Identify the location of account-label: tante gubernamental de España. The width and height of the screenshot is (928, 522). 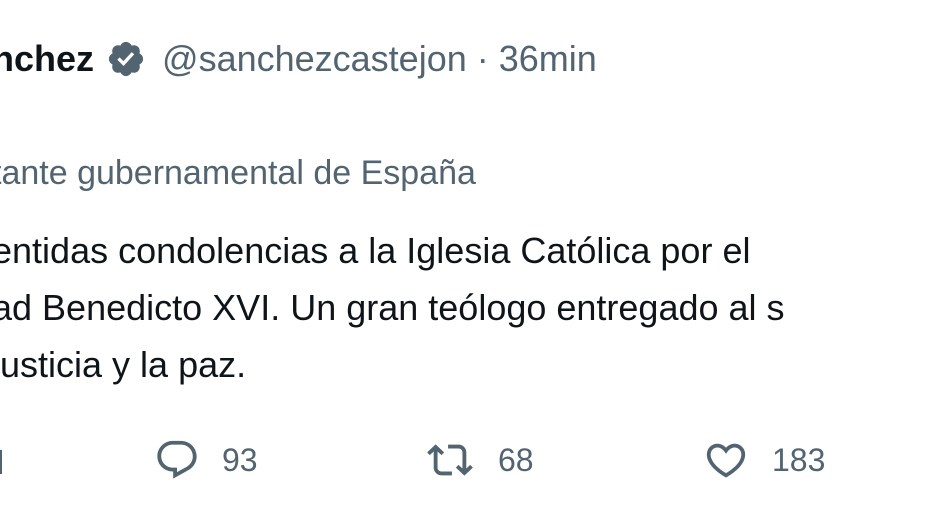
(238, 173).